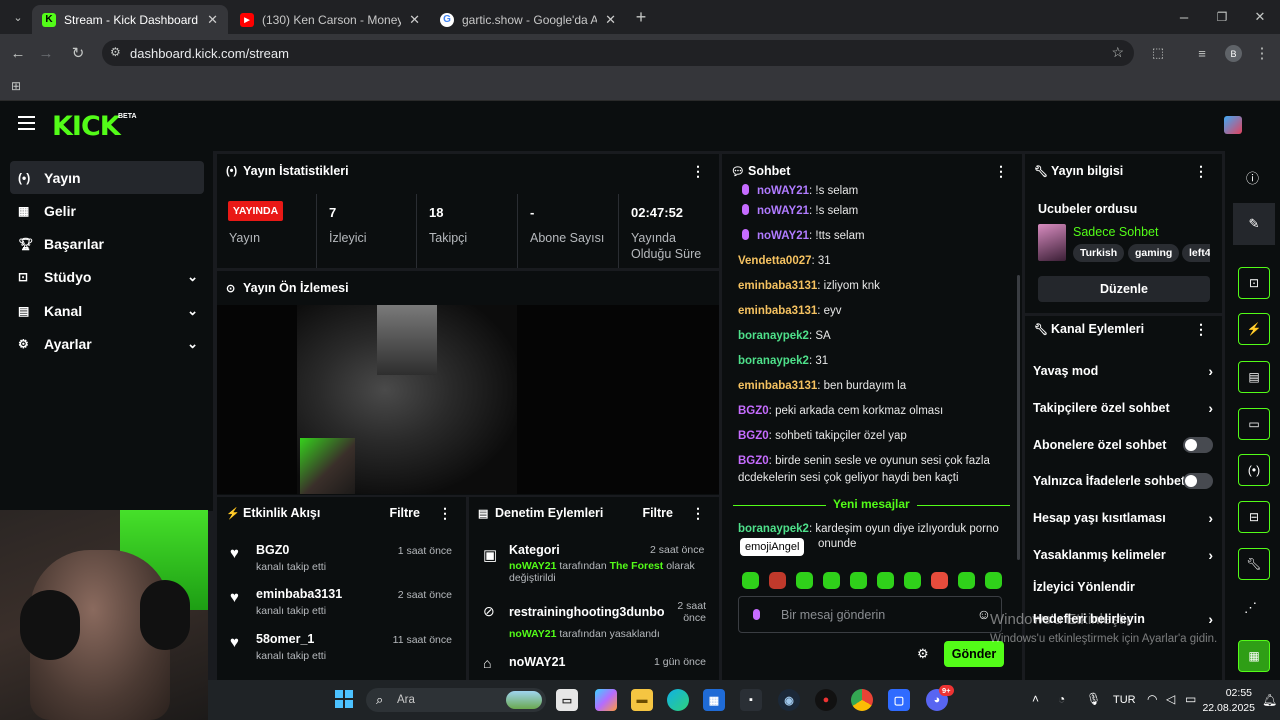 This screenshot has height=720, width=1280. I want to click on file-explorer-icon: ▬, so click(642, 700).